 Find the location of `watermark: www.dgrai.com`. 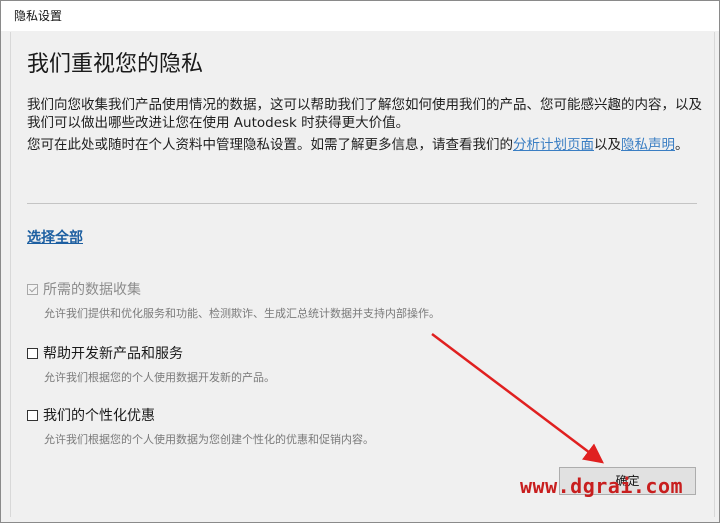

watermark: www.dgrai.com is located at coordinates (602, 486).